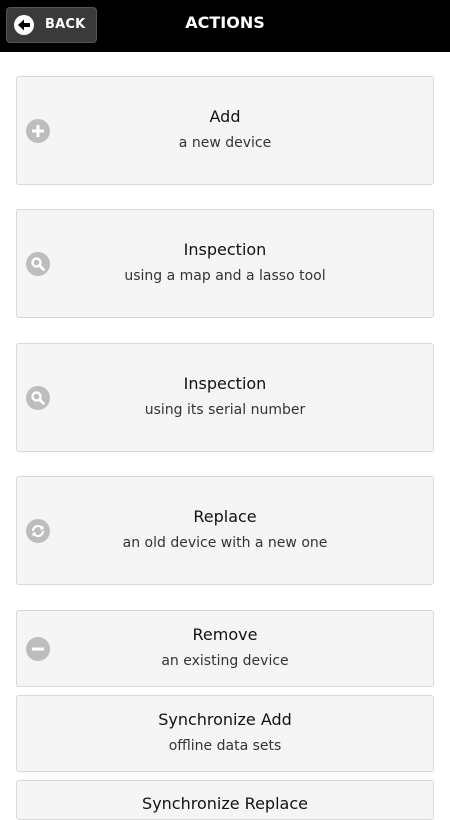 The width and height of the screenshot is (450, 820). Describe the element at coordinates (225, 116) in the screenshot. I see `action-title: Add` at that location.